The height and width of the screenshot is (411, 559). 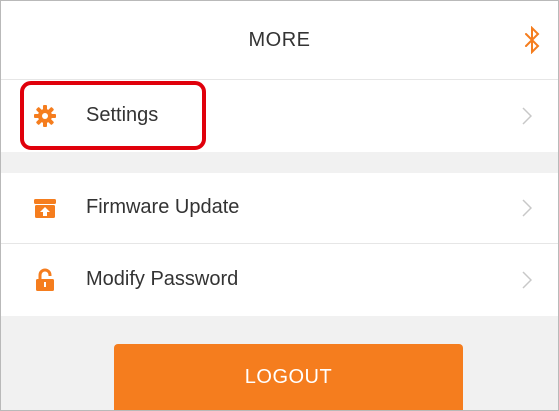 What do you see at coordinates (163, 207) in the screenshot?
I see `menu-item-label: Firmware Update` at bounding box center [163, 207].